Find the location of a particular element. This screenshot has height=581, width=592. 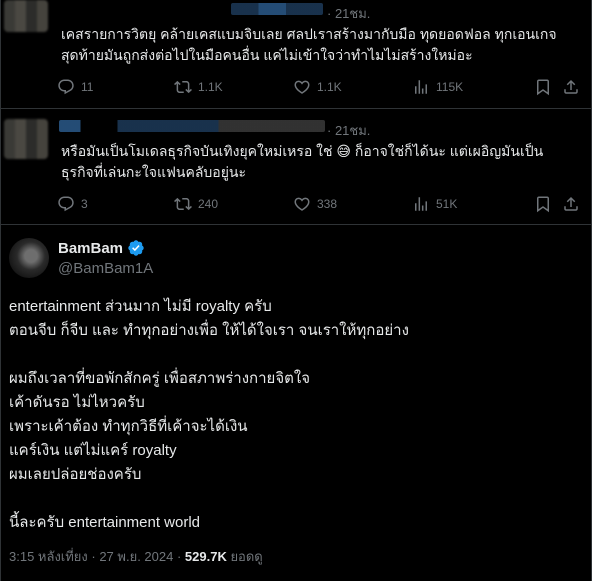

tweet-line: เพราะเค้าต้อง ทำทุกวิธีที่เค้าจะได้เงิน is located at coordinates (128, 426).